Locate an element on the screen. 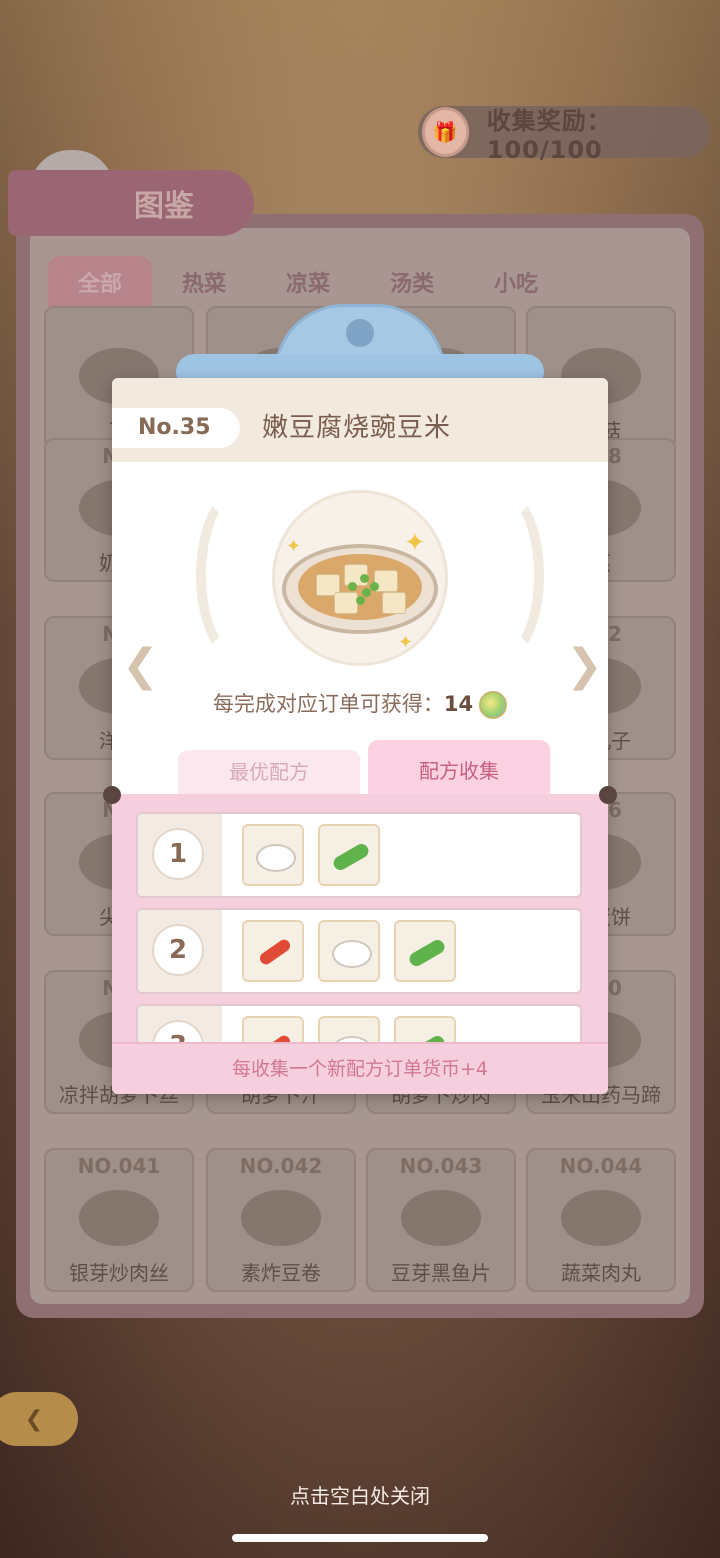 This screenshot has height=1558, width=720. recipe-number: 2 is located at coordinates (178, 950).